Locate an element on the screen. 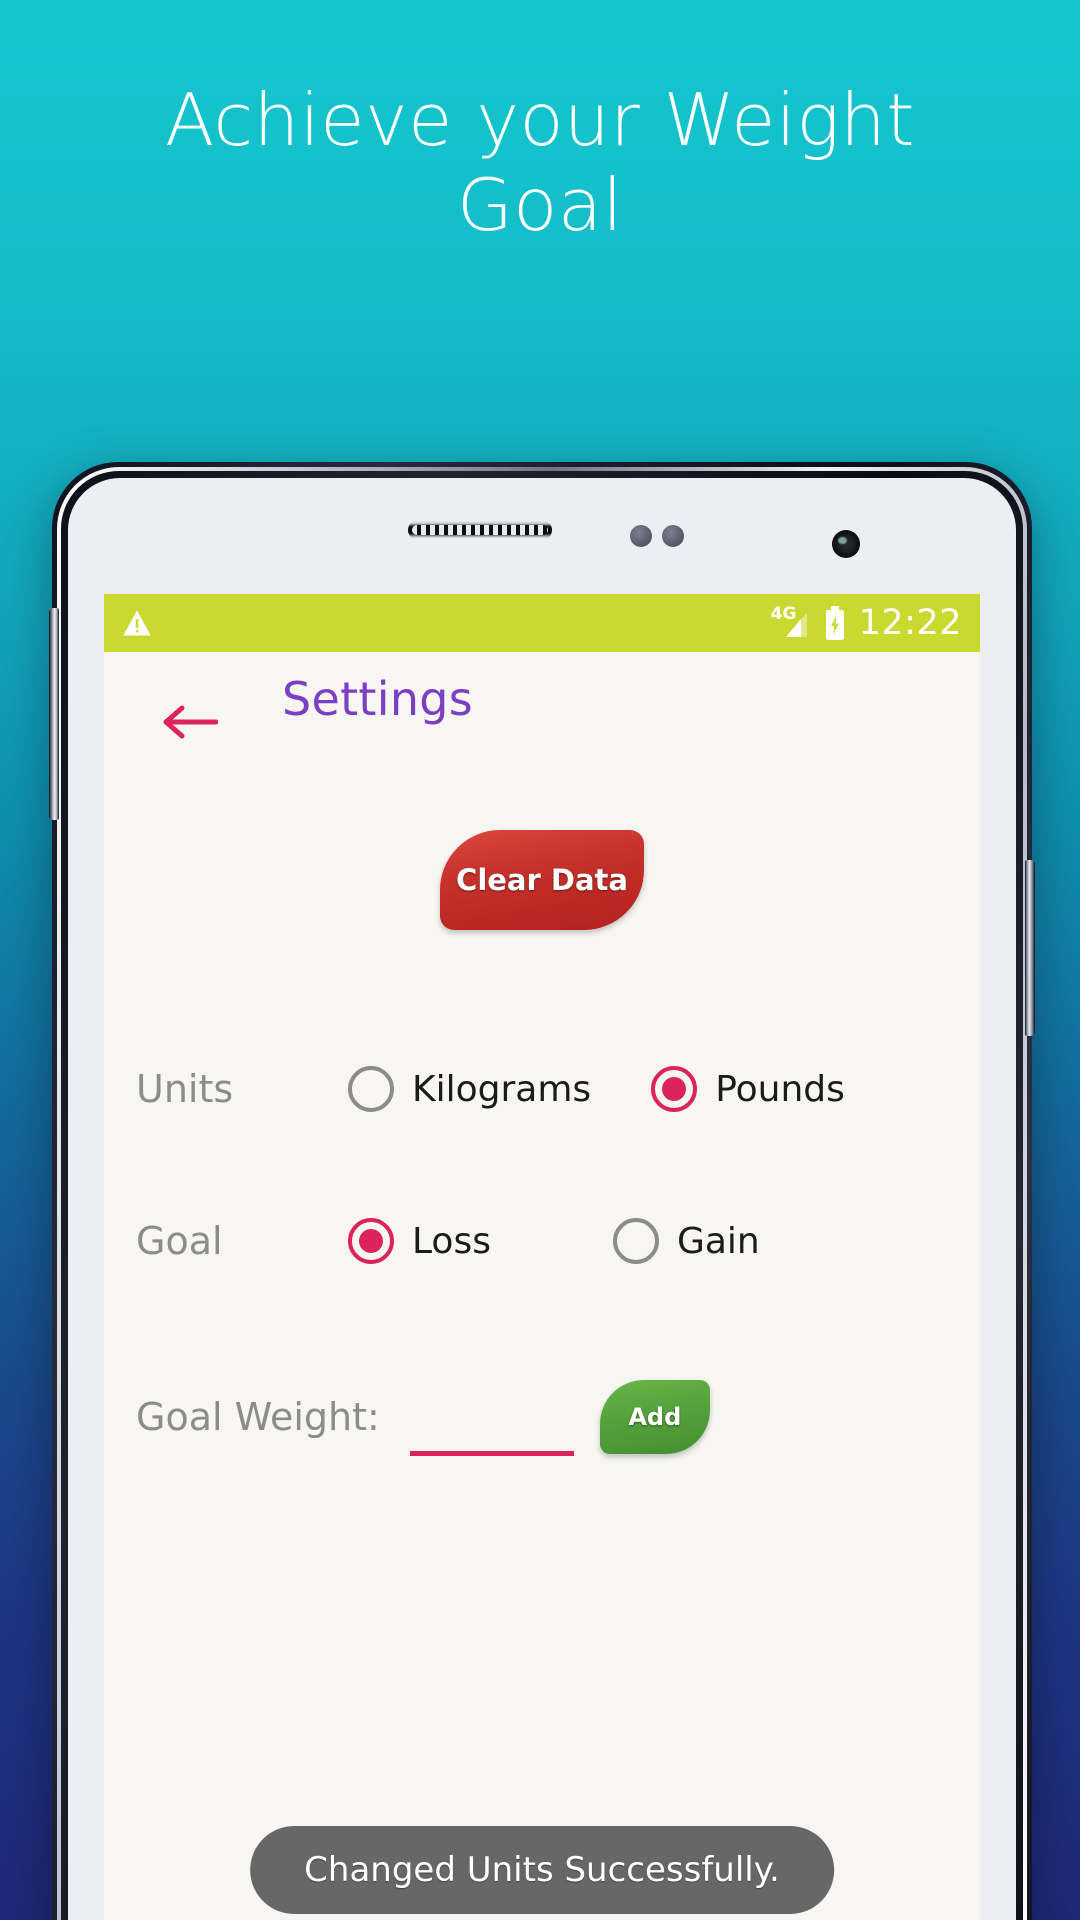  add-goal-weight-button: Add is located at coordinates (654, 1417).